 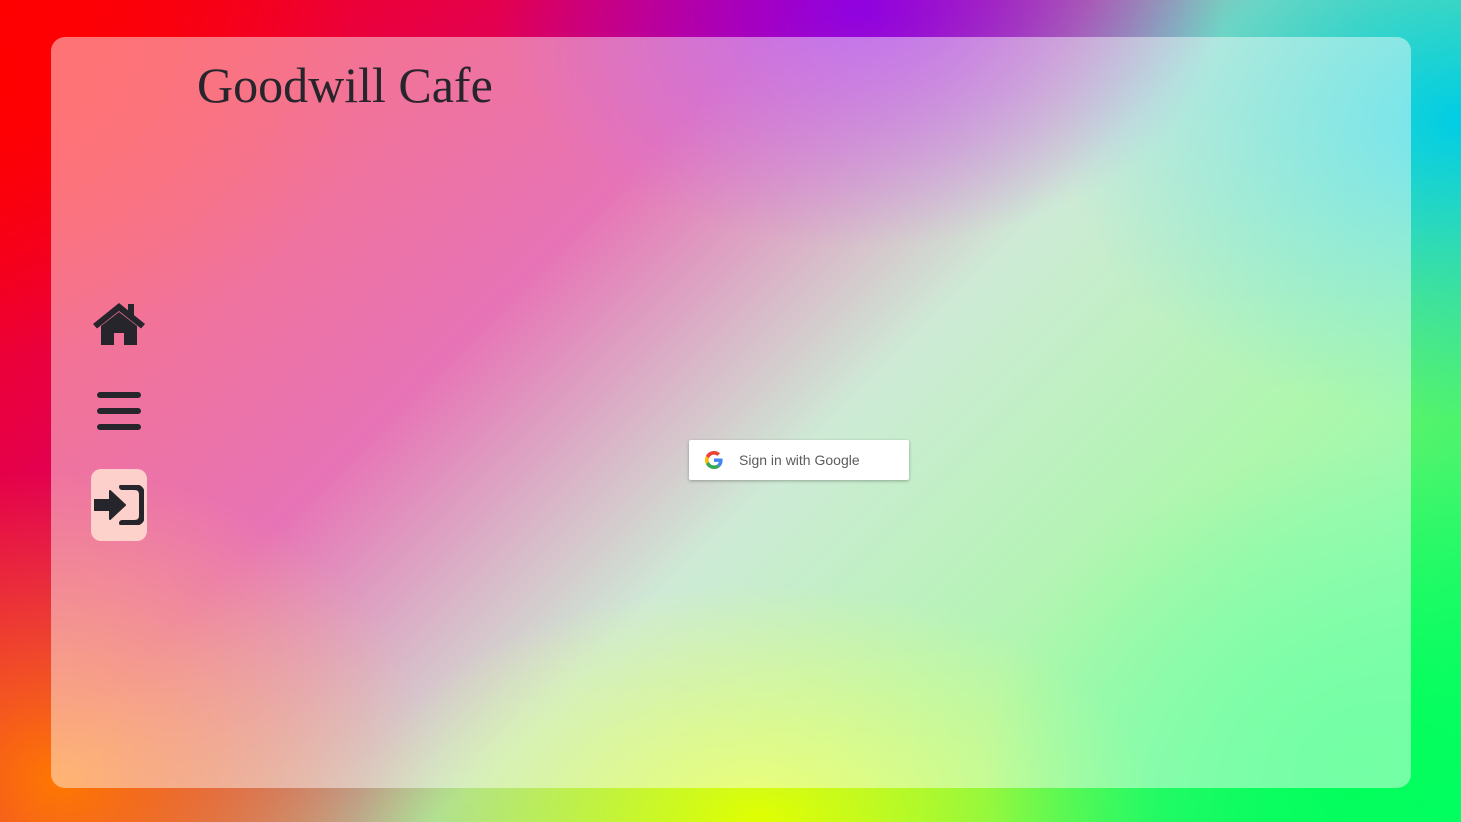 I want to click on google-sign-in-button: Sign in with Google, so click(x=799, y=460).